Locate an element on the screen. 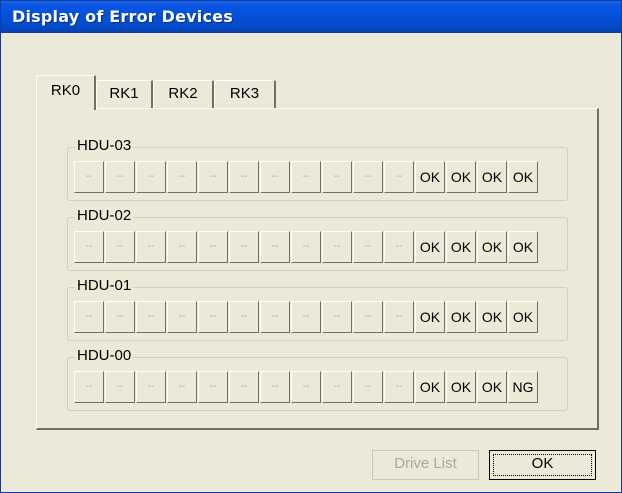 The width and height of the screenshot is (622, 493). tab-rk0: RK0 is located at coordinates (66, 92).